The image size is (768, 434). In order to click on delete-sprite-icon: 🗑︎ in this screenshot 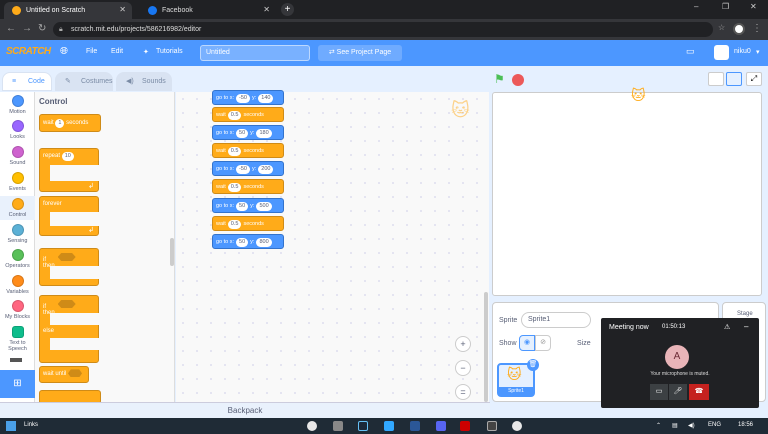, I will do `click(533, 365)`.